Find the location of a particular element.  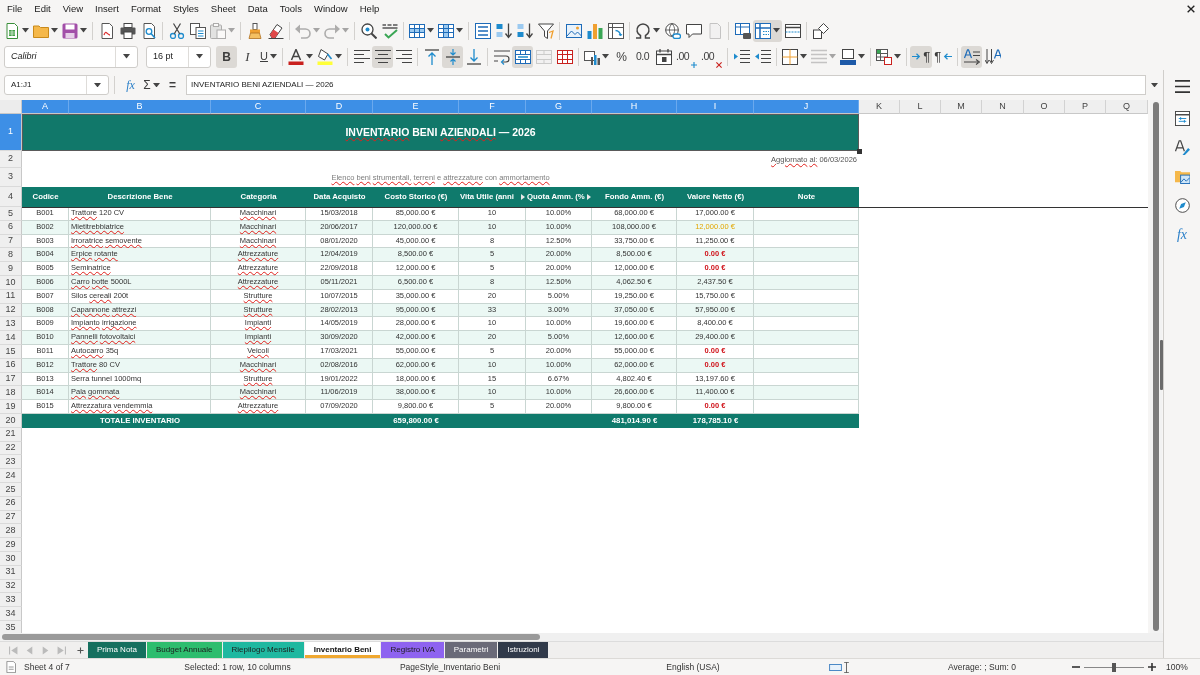

sheet-tab: Budget Annuale is located at coordinates (185, 650).